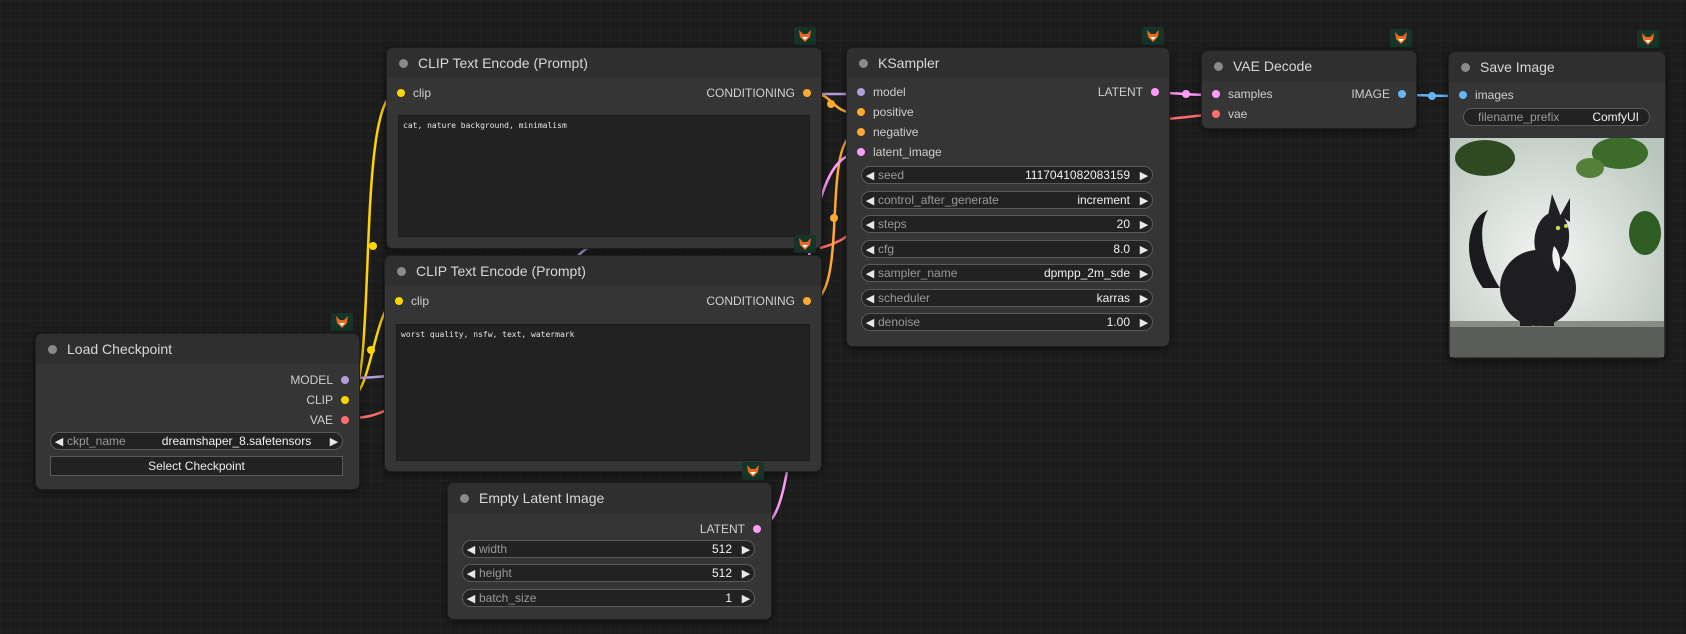 This screenshot has height=634, width=1686. What do you see at coordinates (196, 466) in the screenshot?
I see `select-checkpoint-button: Select Checkpoint` at bounding box center [196, 466].